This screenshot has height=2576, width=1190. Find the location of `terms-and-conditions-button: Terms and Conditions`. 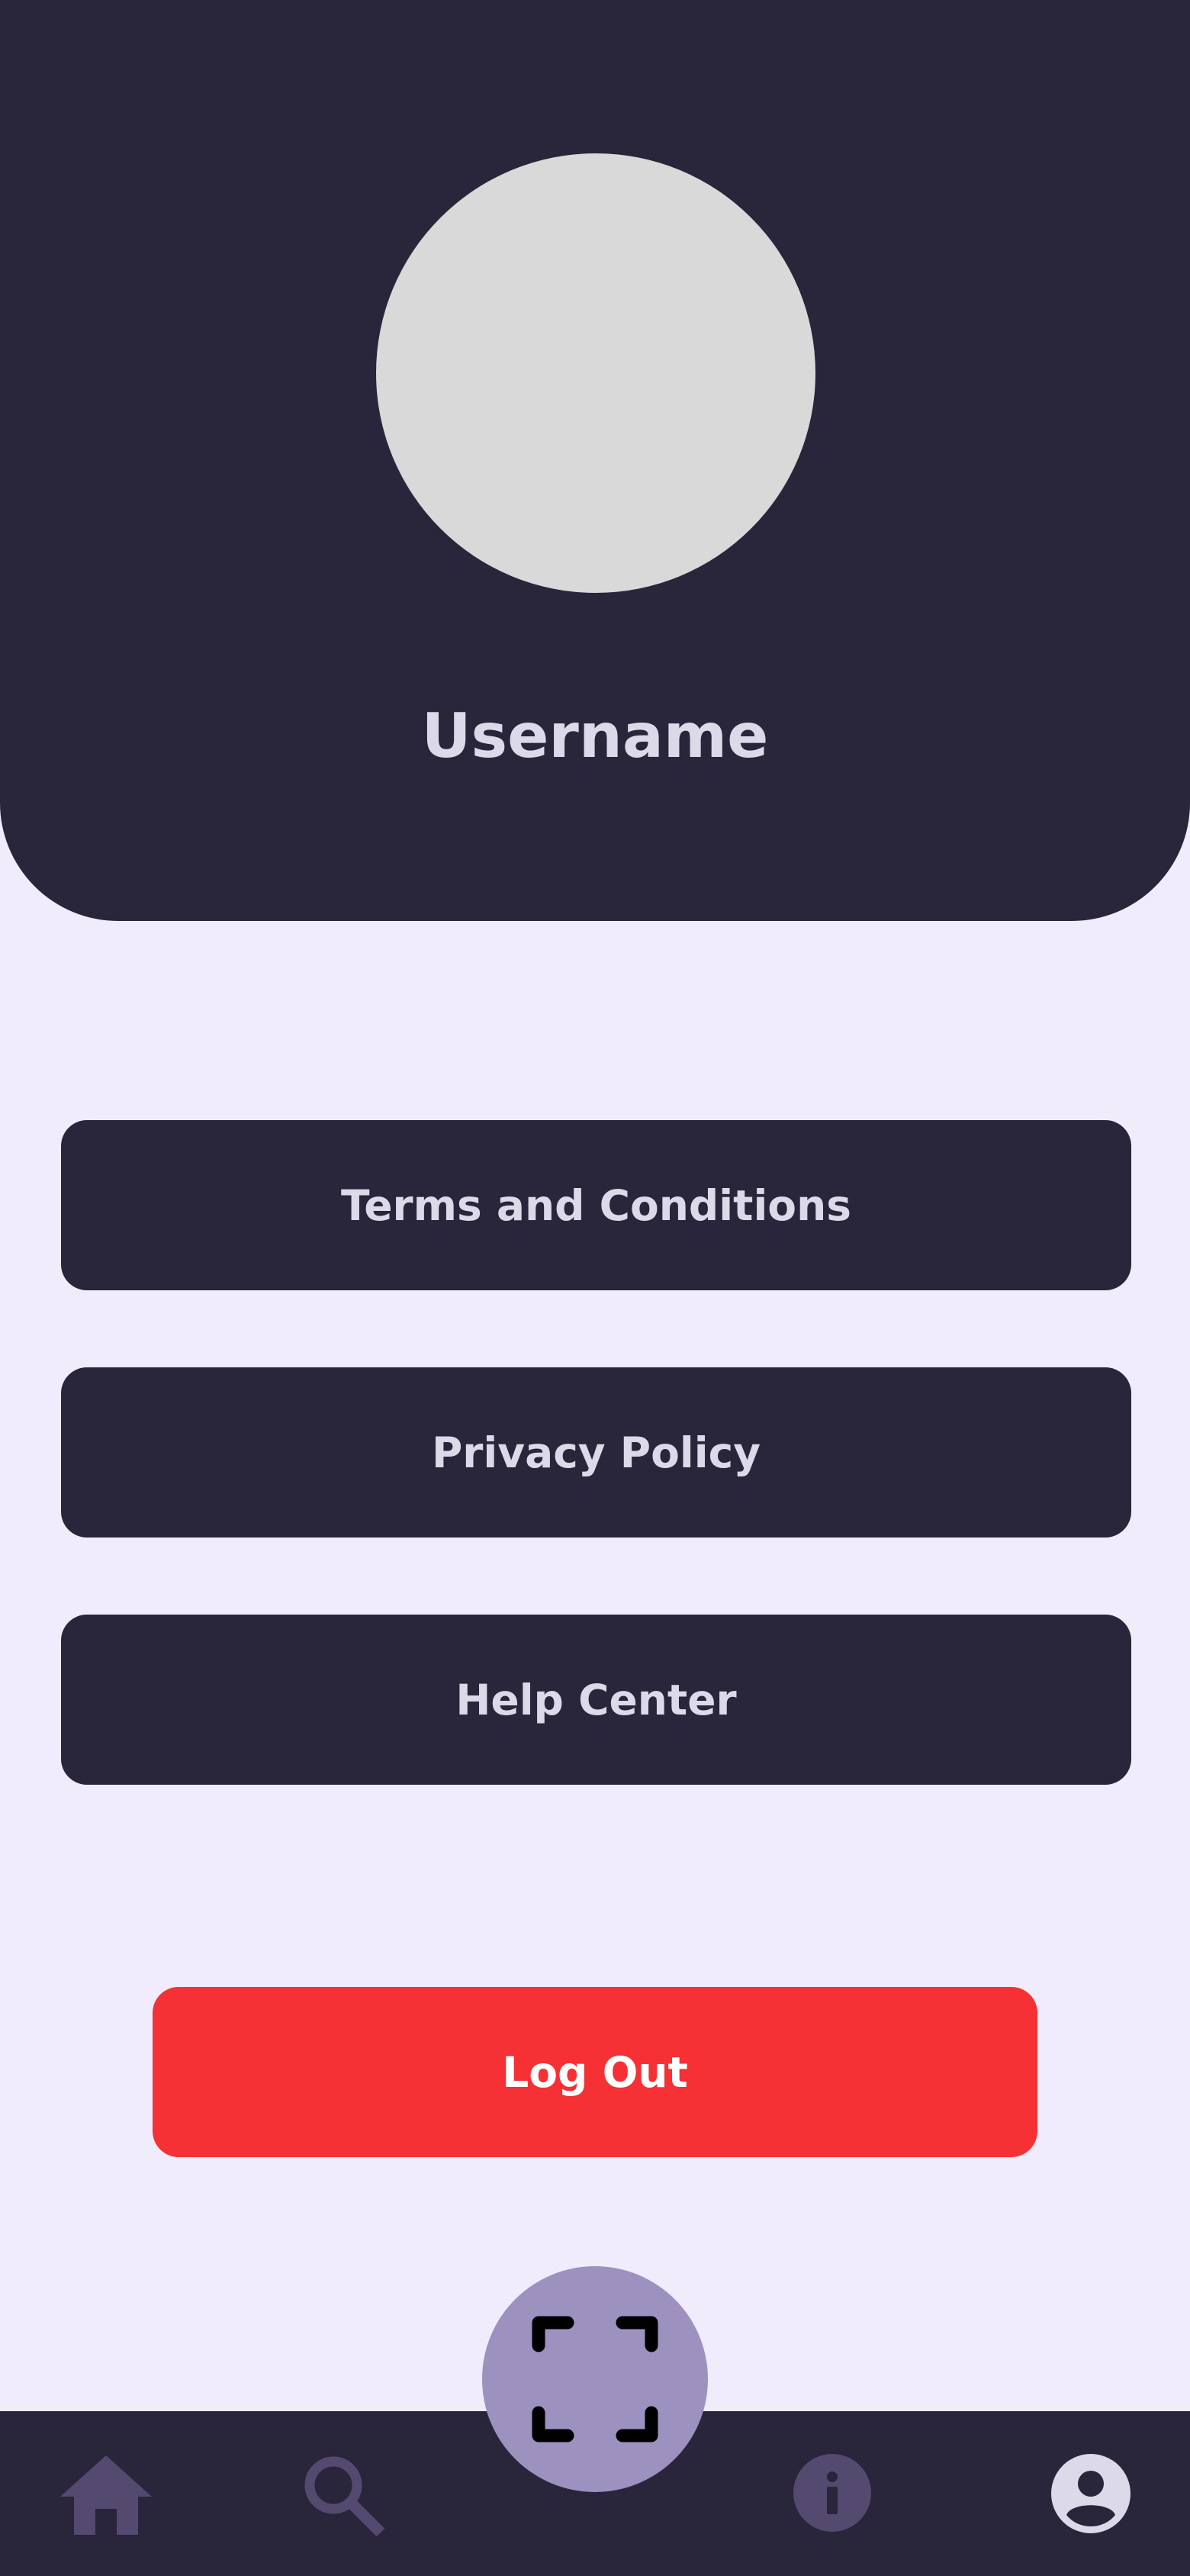

terms-and-conditions-button: Terms and Conditions is located at coordinates (596, 1205).